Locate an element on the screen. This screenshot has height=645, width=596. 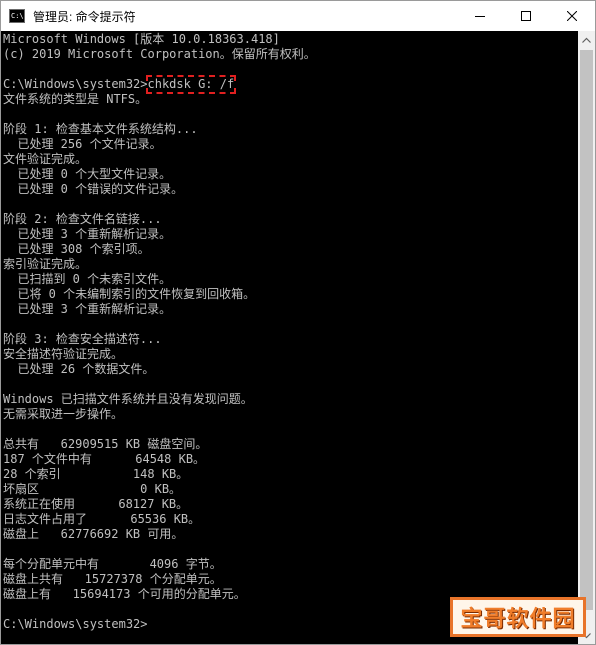
console-prompt-line: C:\Windows\system32> is located at coordinates (75, 624).